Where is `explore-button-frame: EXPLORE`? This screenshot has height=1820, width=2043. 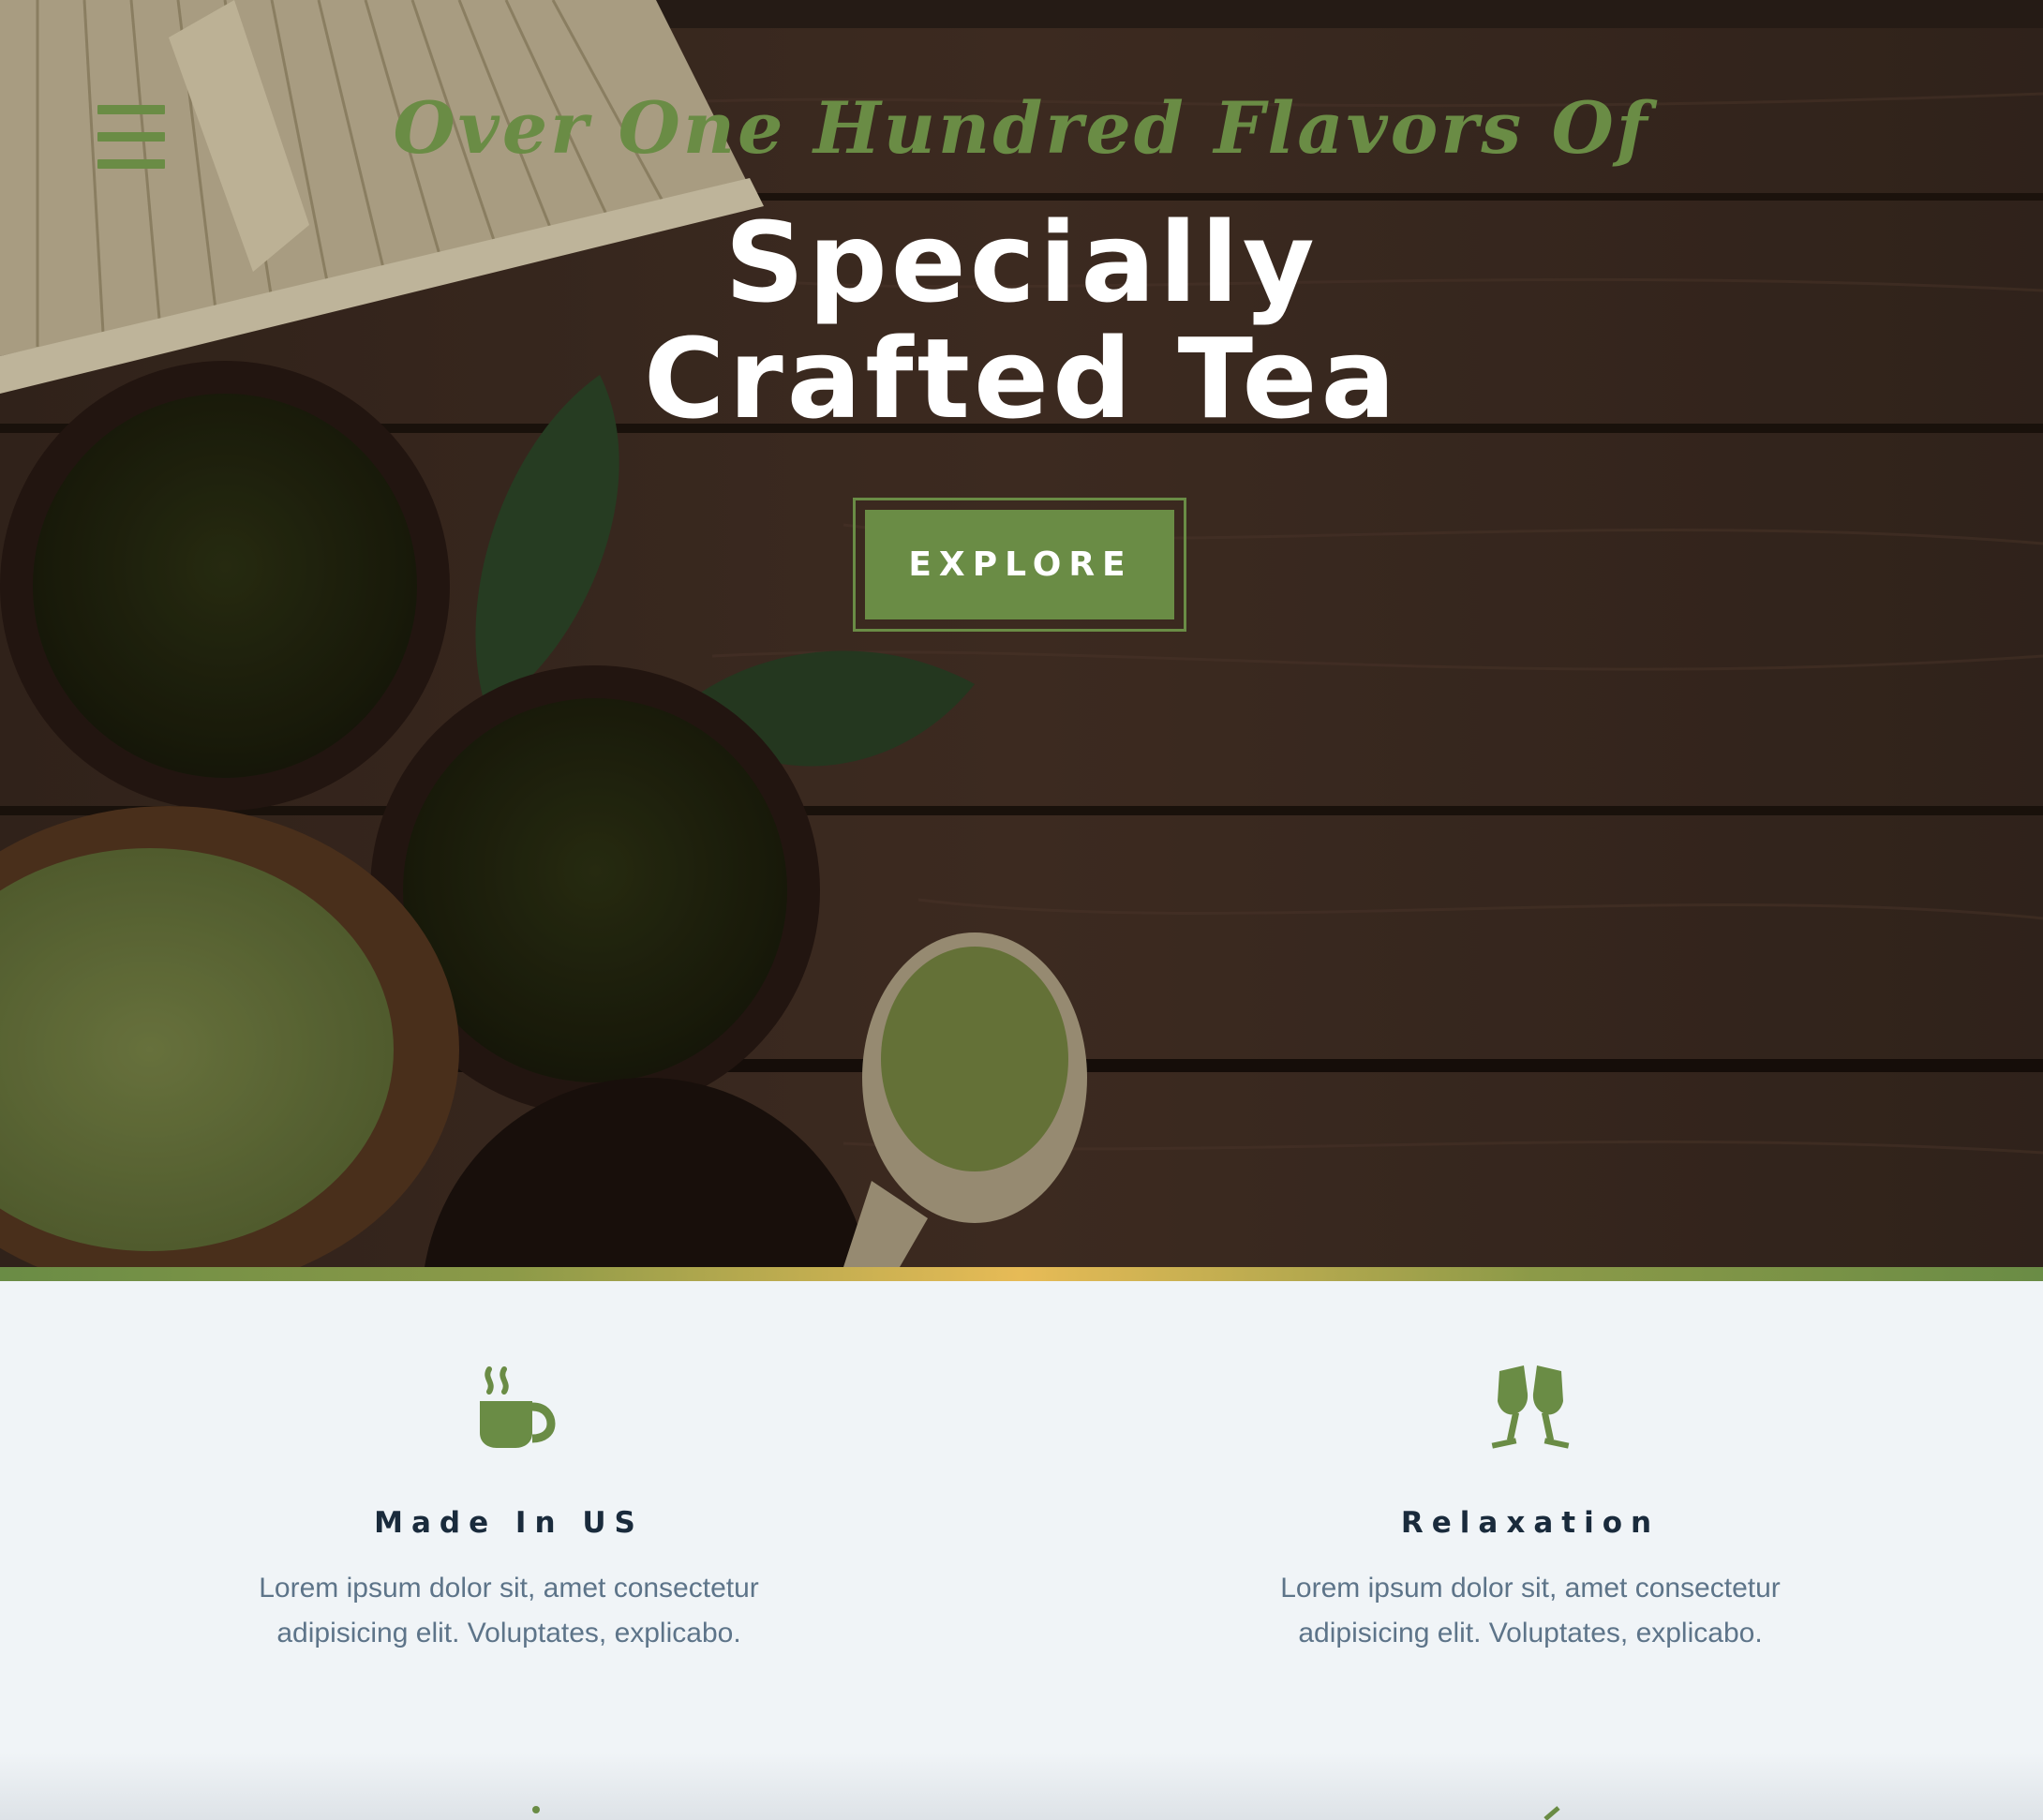
explore-button-frame: EXPLORE is located at coordinates (1019, 565).